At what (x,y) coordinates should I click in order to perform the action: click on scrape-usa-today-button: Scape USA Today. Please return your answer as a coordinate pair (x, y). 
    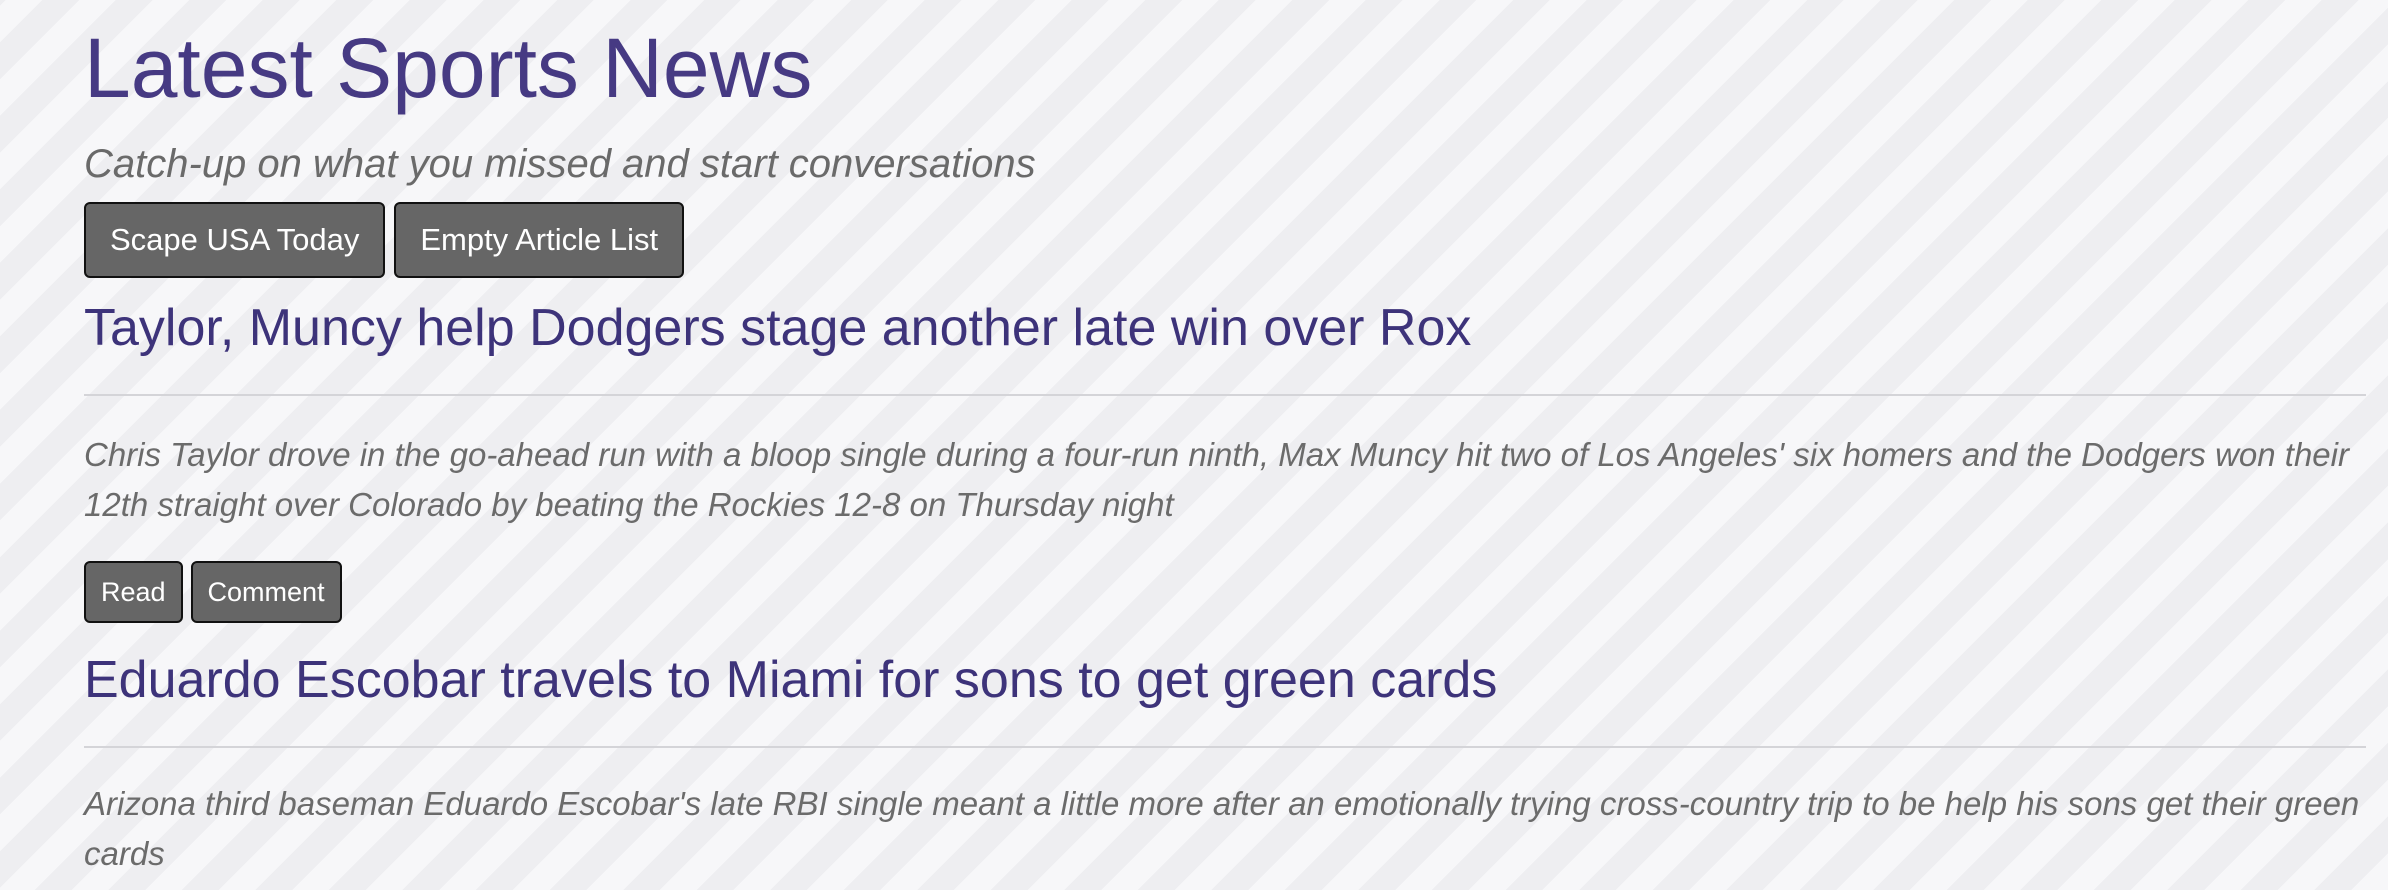
    Looking at the image, I should click on (235, 240).